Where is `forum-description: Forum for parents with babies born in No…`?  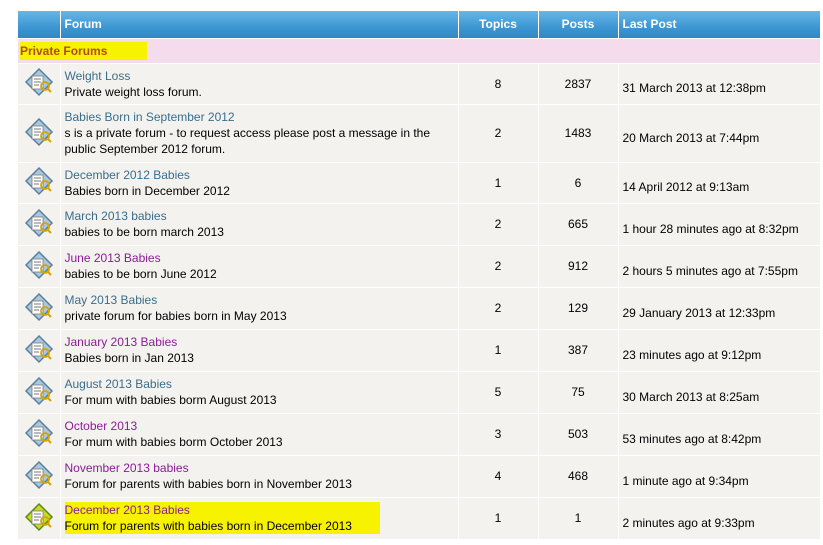
forum-description: Forum for parents with babies born in No… is located at coordinates (208, 484).